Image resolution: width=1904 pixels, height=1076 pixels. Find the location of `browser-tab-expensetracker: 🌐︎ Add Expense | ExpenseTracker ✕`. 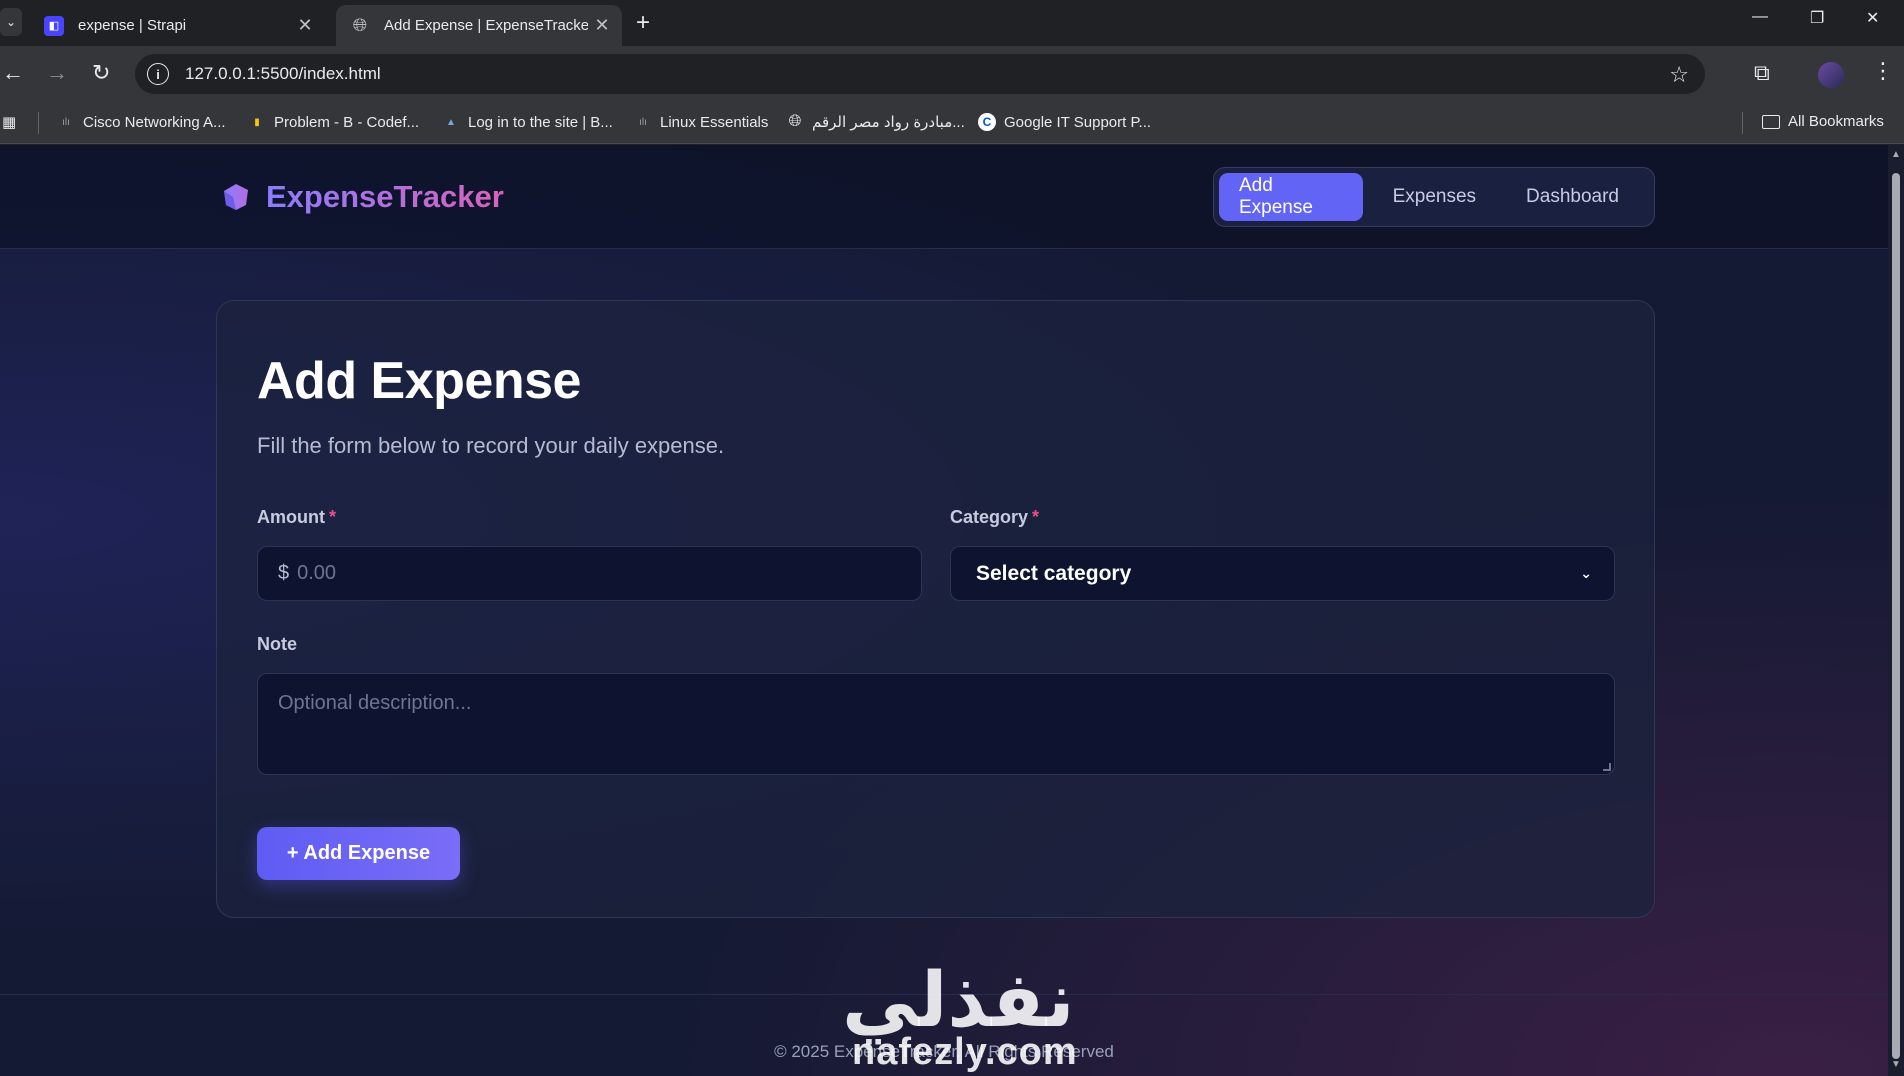

browser-tab-expensetracker: 🌐︎ Add Expense | ExpenseTracker ✕ is located at coordinates (479, 25).